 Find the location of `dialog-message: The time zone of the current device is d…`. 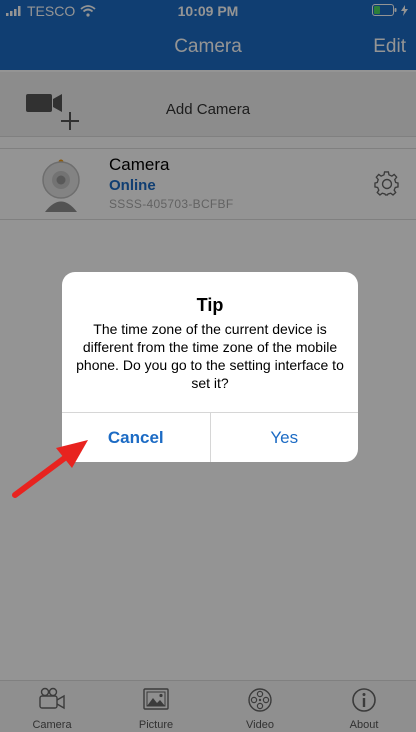

dialog-message: The time zone of the current device is d… is located at coordinates (210, 356).